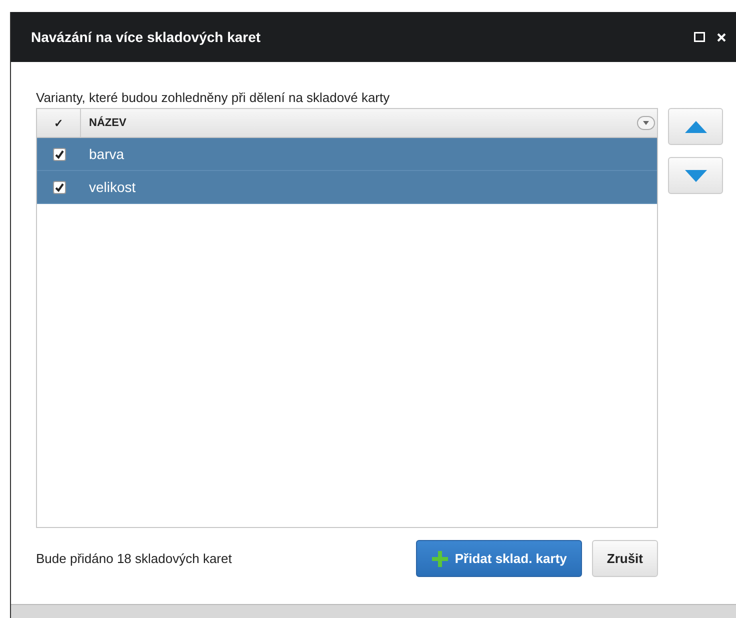 The width and height of the screenshot is (736, 618). Describe the element at coordinates (721, 37) in the screenshot. I see `close-icon` at that location.